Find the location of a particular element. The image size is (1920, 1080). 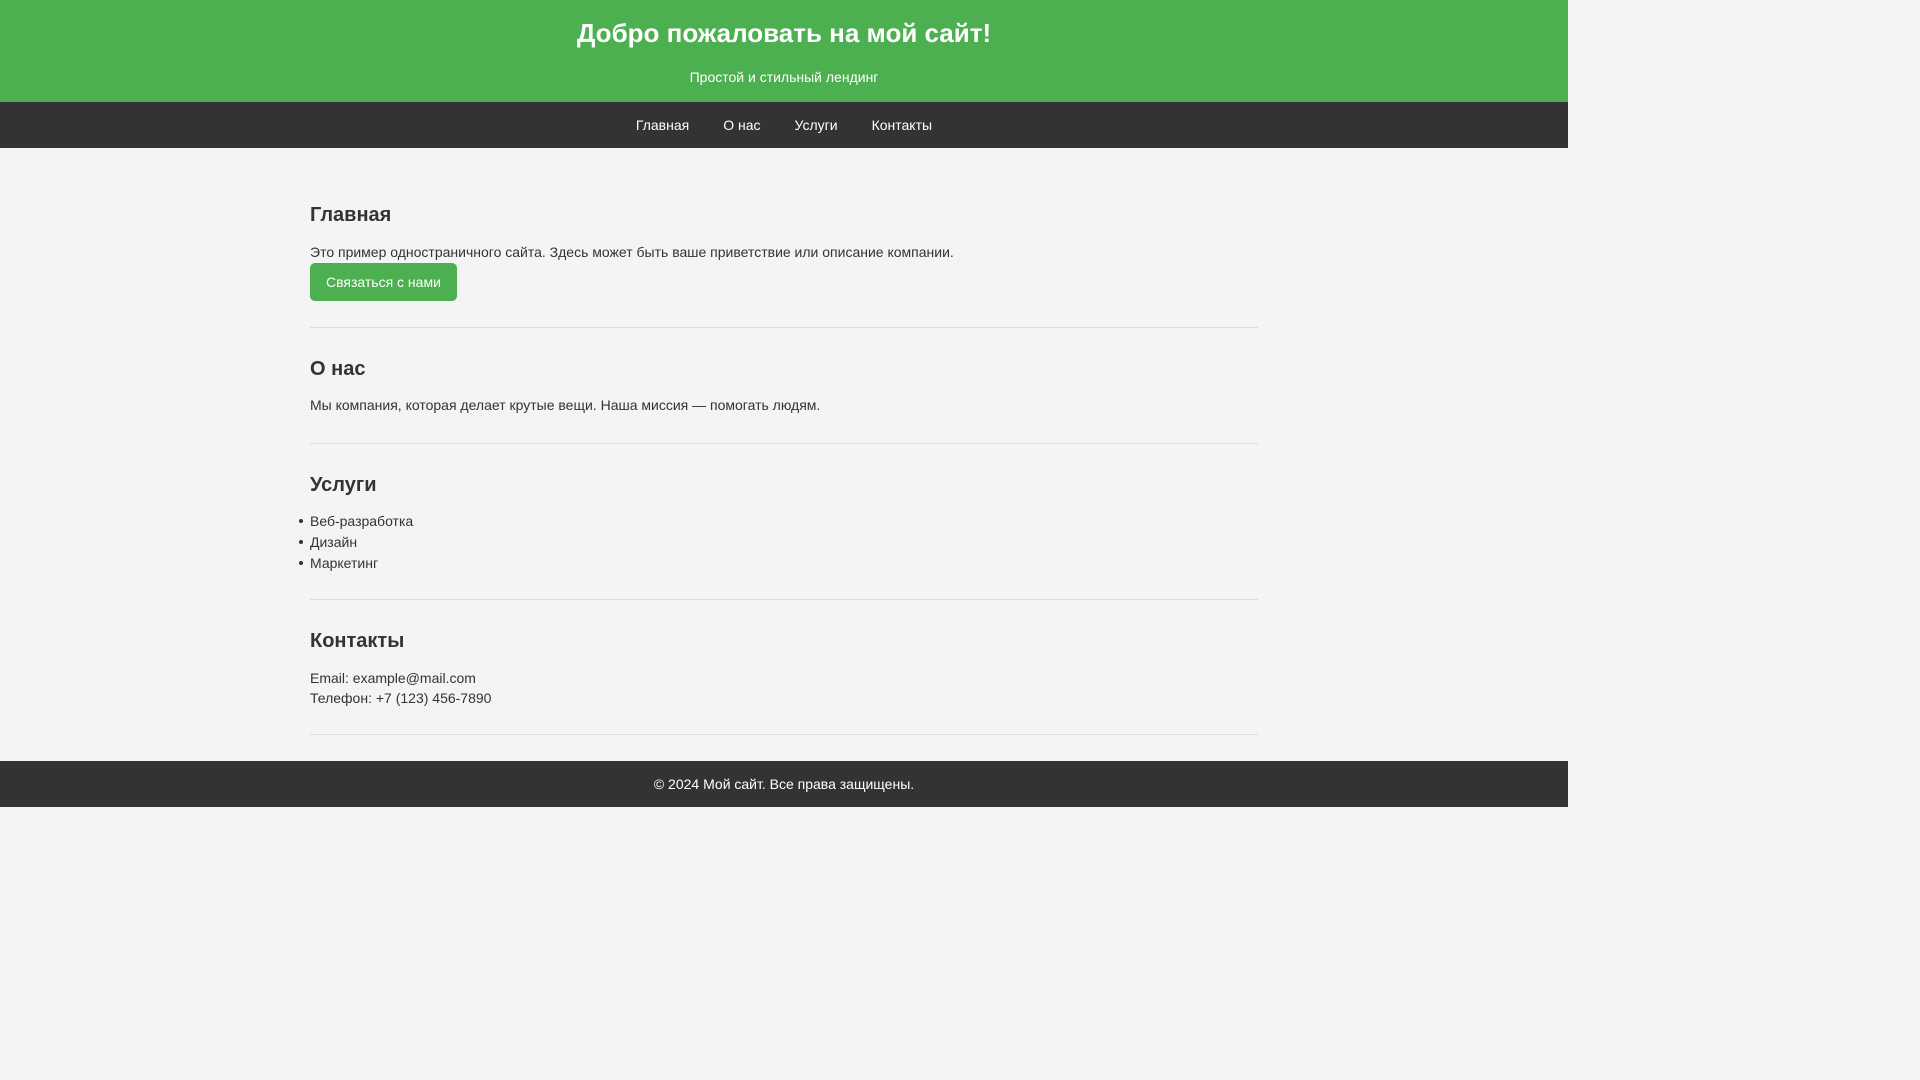

site-tagline: Простой и стильный лендинг is located at coordinates (784, 77).